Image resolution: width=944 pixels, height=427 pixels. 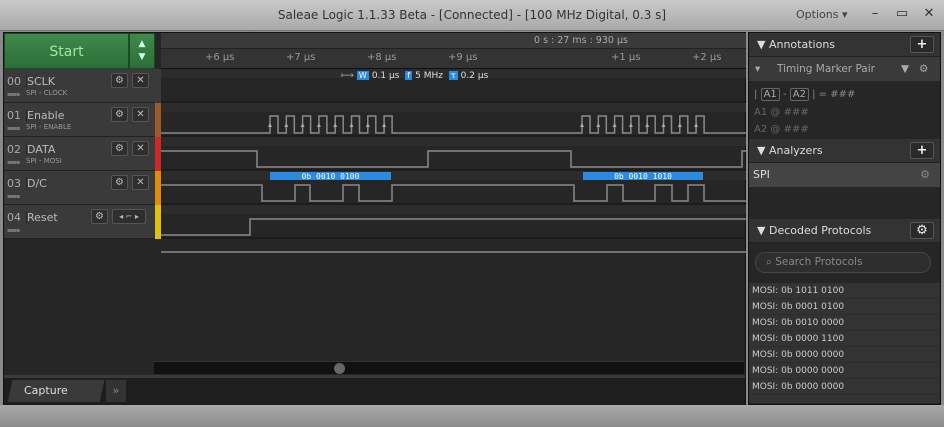 I want to click on channel-subtitle: SPI - ENABLE, so click(x=49, y=127).